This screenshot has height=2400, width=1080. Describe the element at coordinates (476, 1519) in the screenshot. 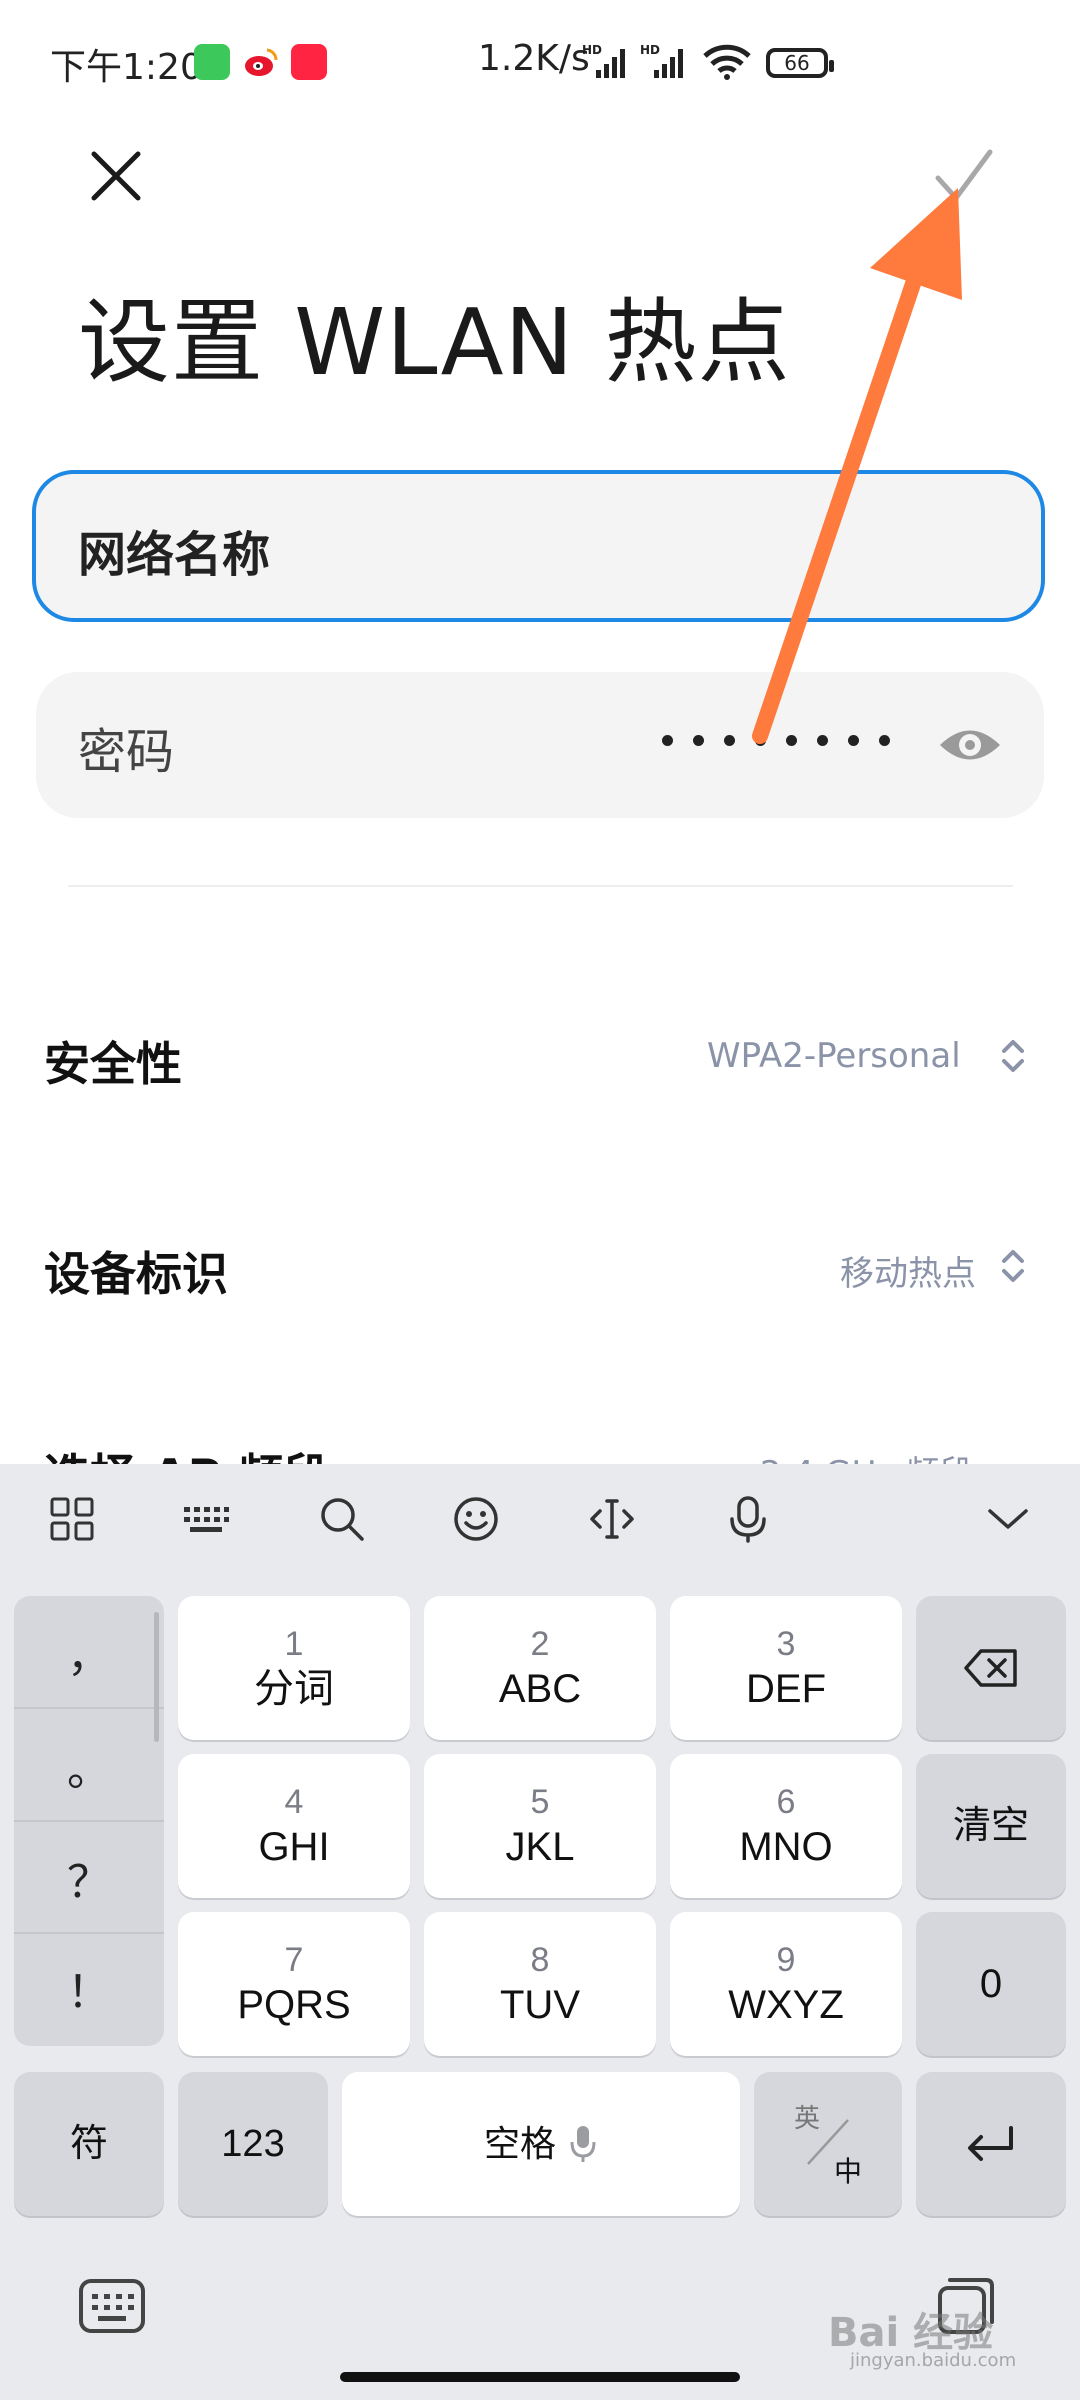

I see `emoji-icon` at that location.